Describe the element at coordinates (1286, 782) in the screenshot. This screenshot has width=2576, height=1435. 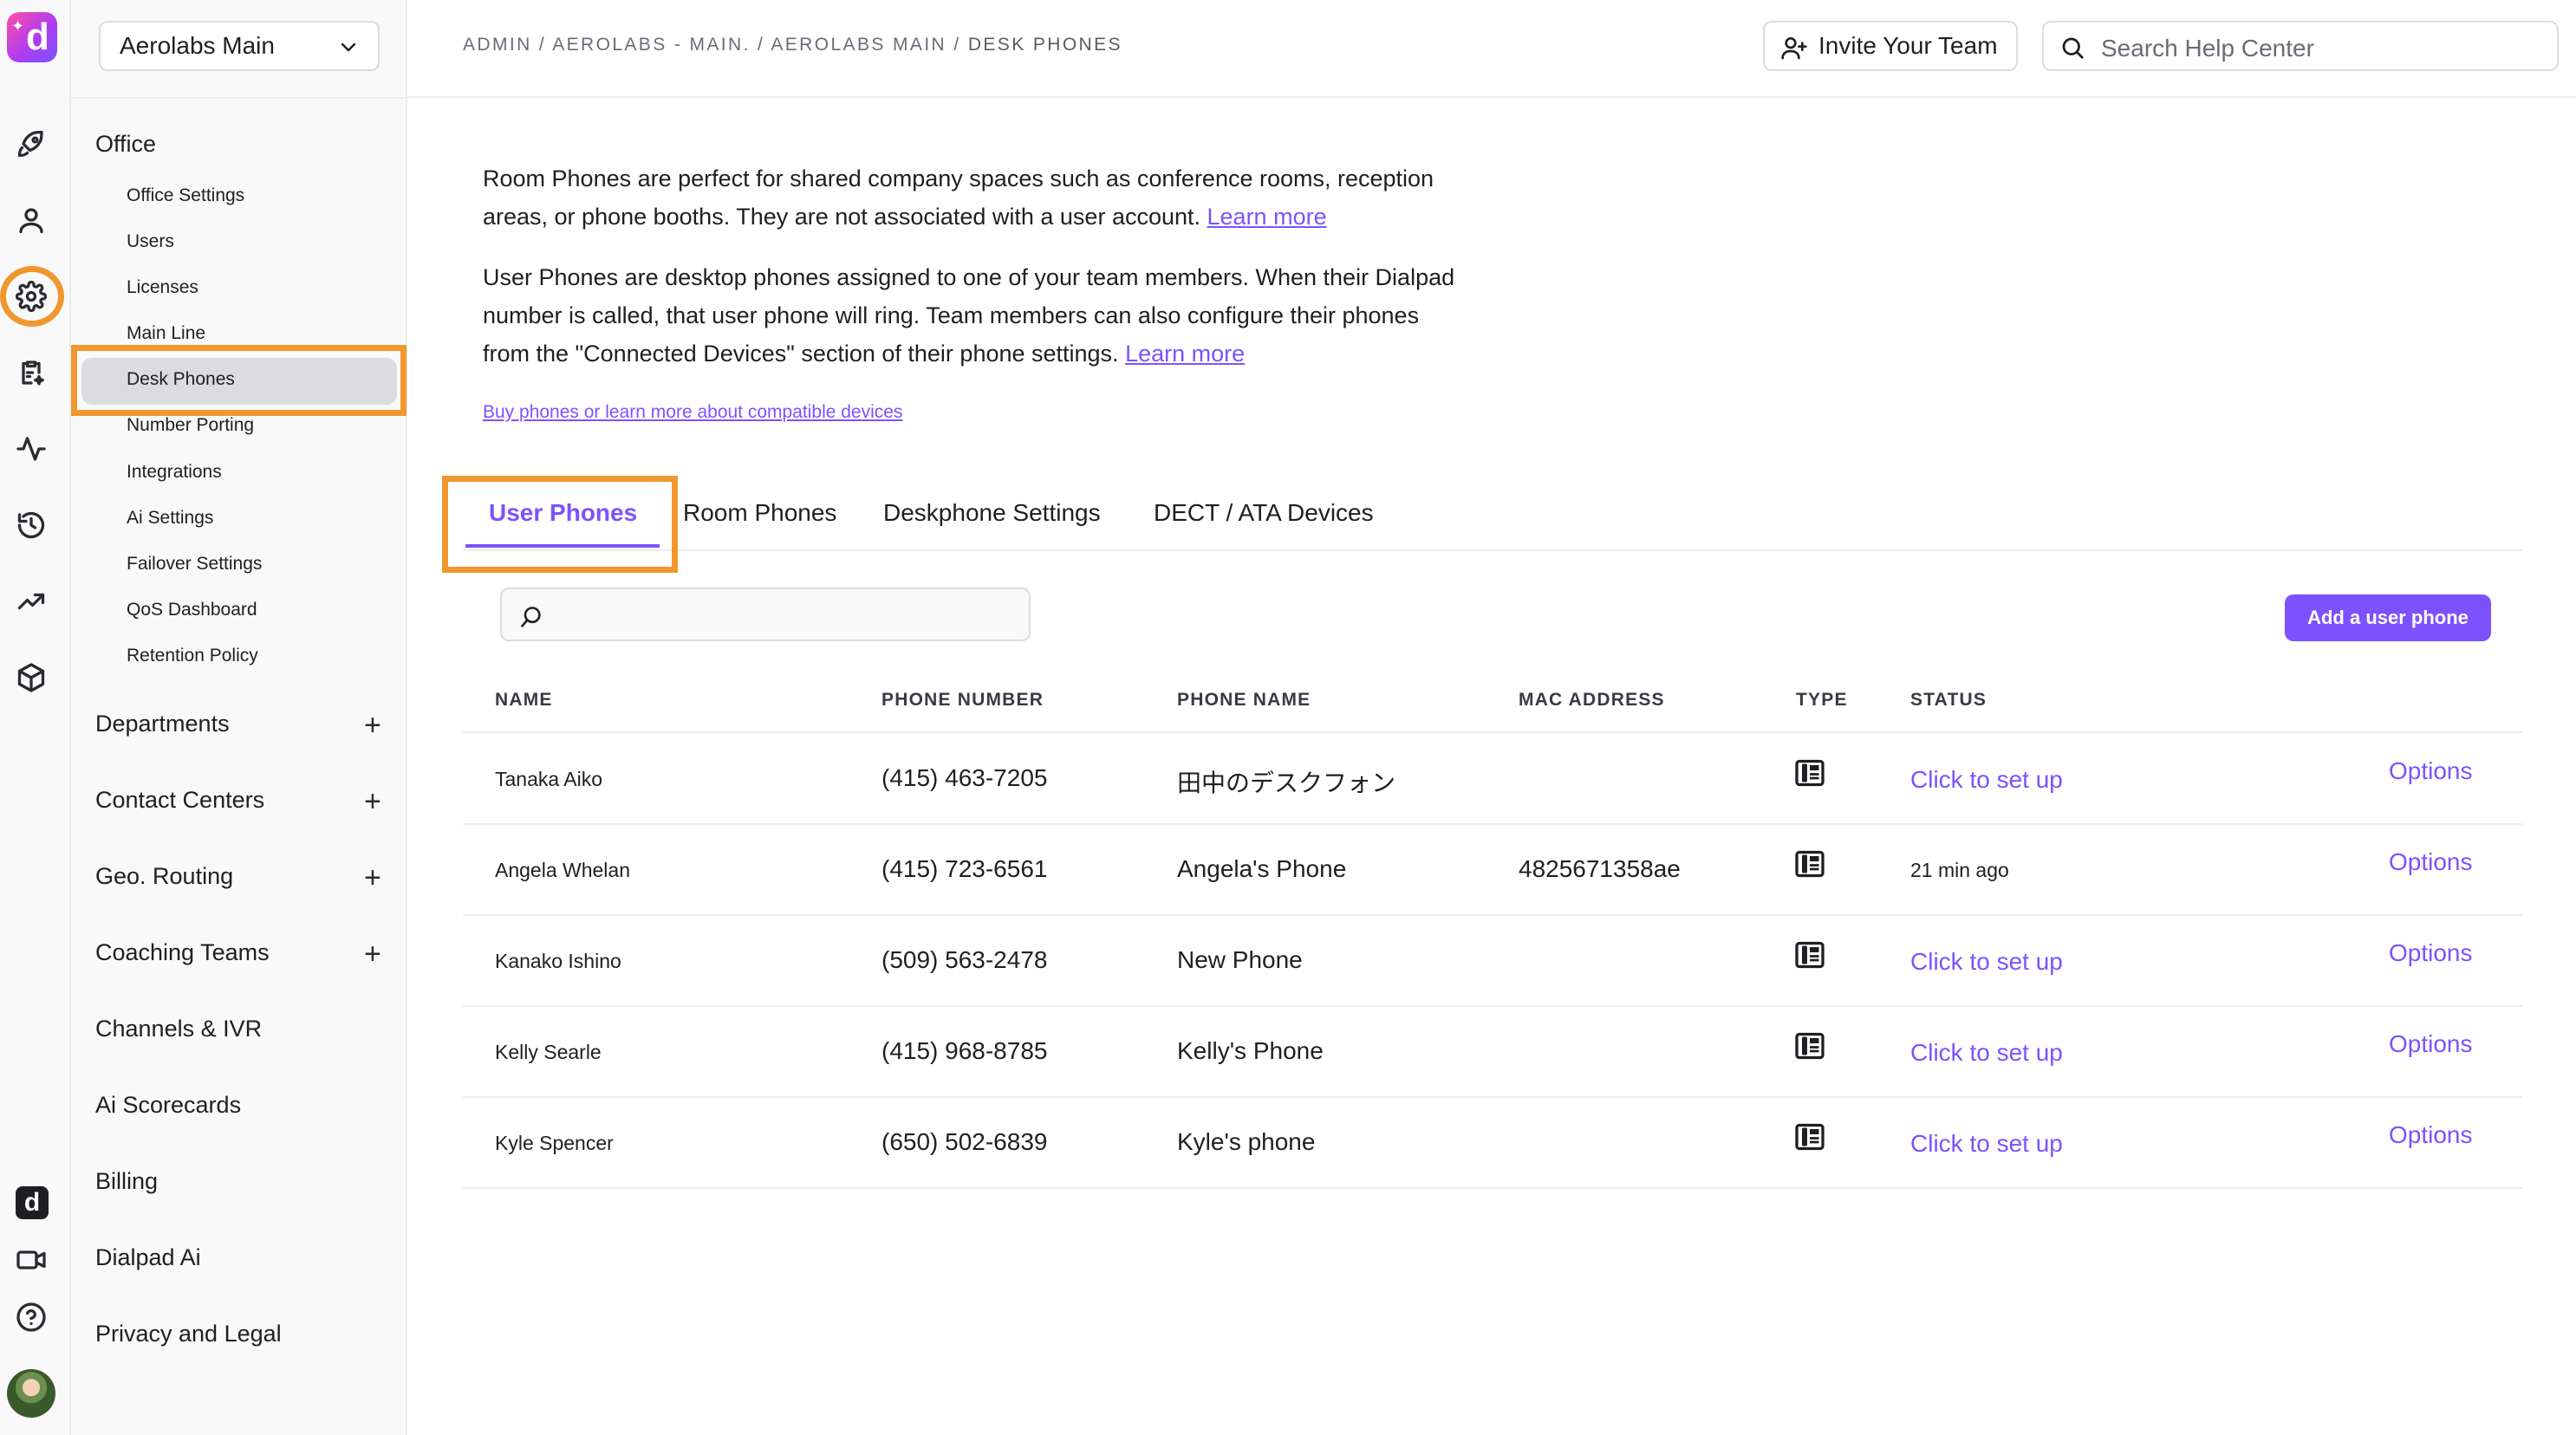
I see `row-phone-name: 田中のデスクフォン` at that location.